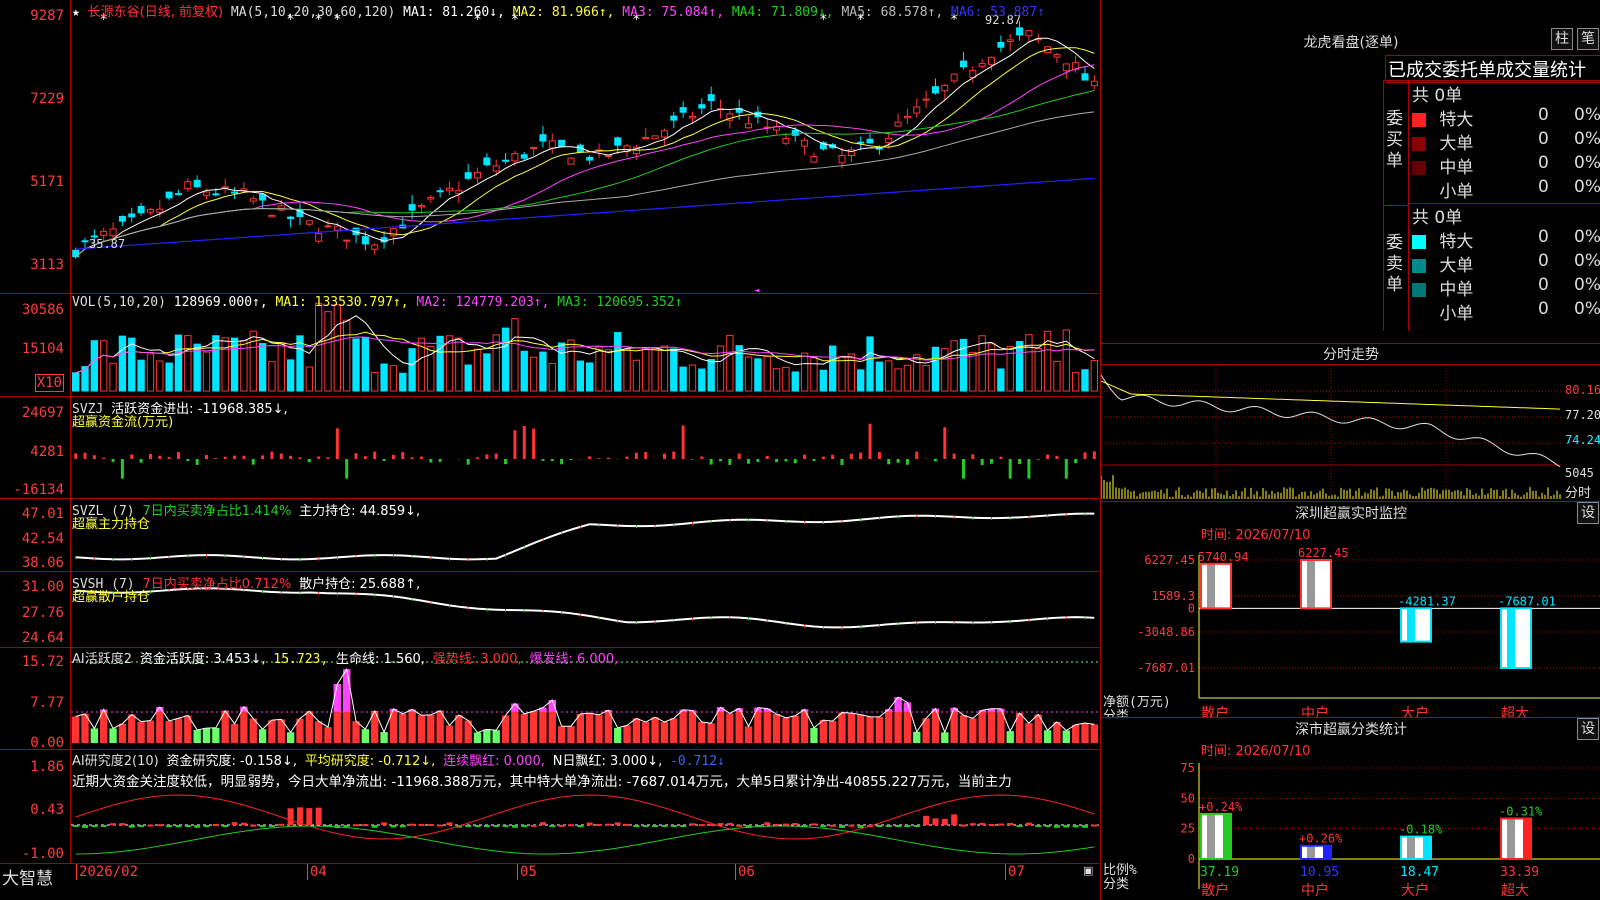  Describe the element at coordinates (38, 490) in the screenshot. I see `y-label: -16134` at that location.